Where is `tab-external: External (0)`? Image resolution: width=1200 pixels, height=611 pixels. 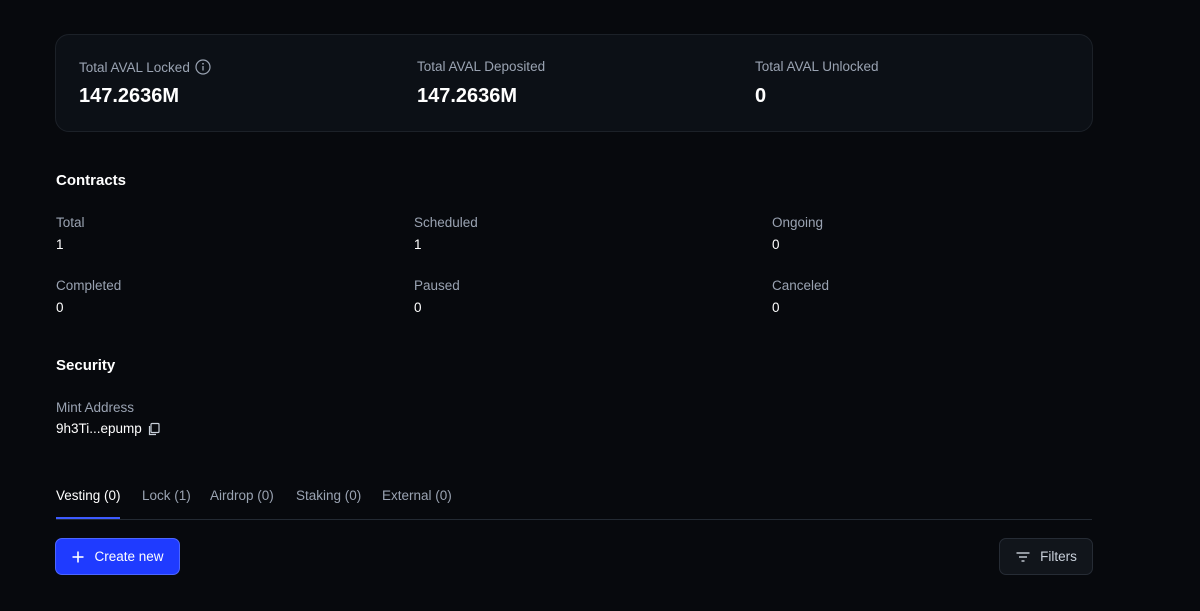 tab-external: External (0) is located at coordinates (417, 503).